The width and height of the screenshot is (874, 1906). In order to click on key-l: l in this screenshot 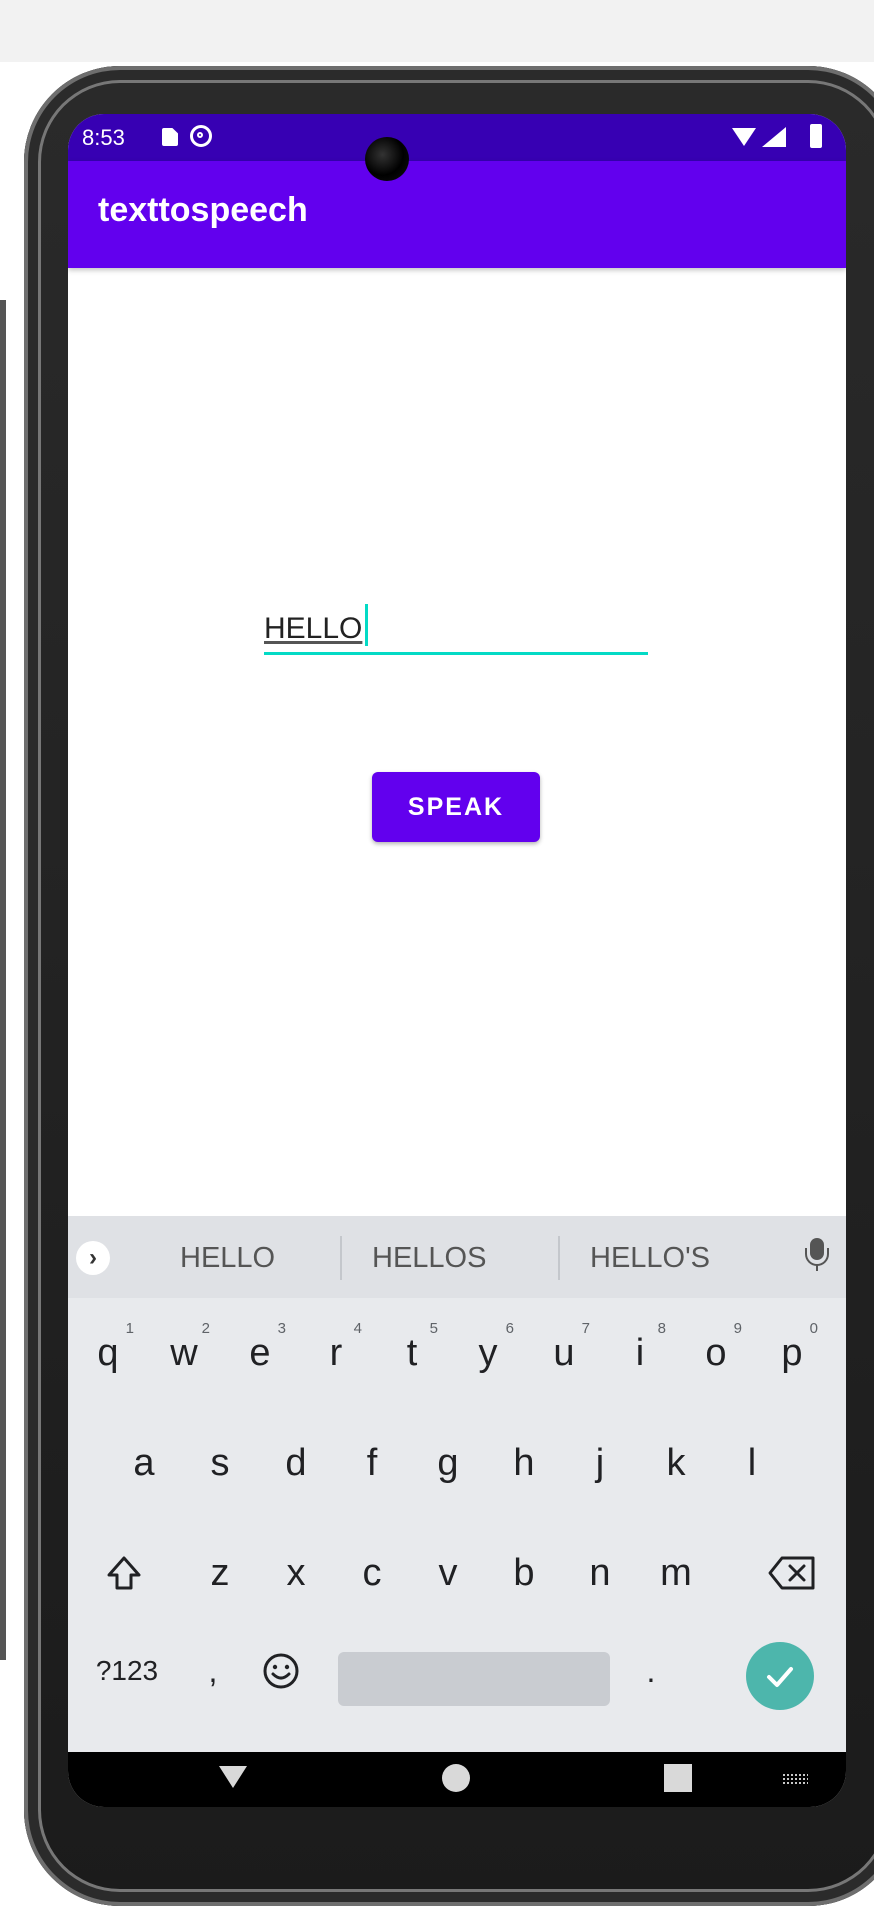, I will do `click(752, 1463)`.